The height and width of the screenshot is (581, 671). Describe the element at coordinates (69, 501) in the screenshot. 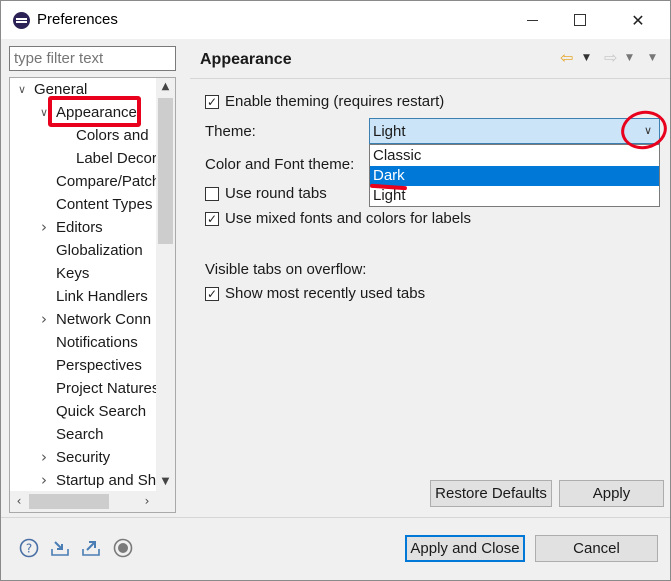

I see `scroll-thumb-horizontal` at that location.